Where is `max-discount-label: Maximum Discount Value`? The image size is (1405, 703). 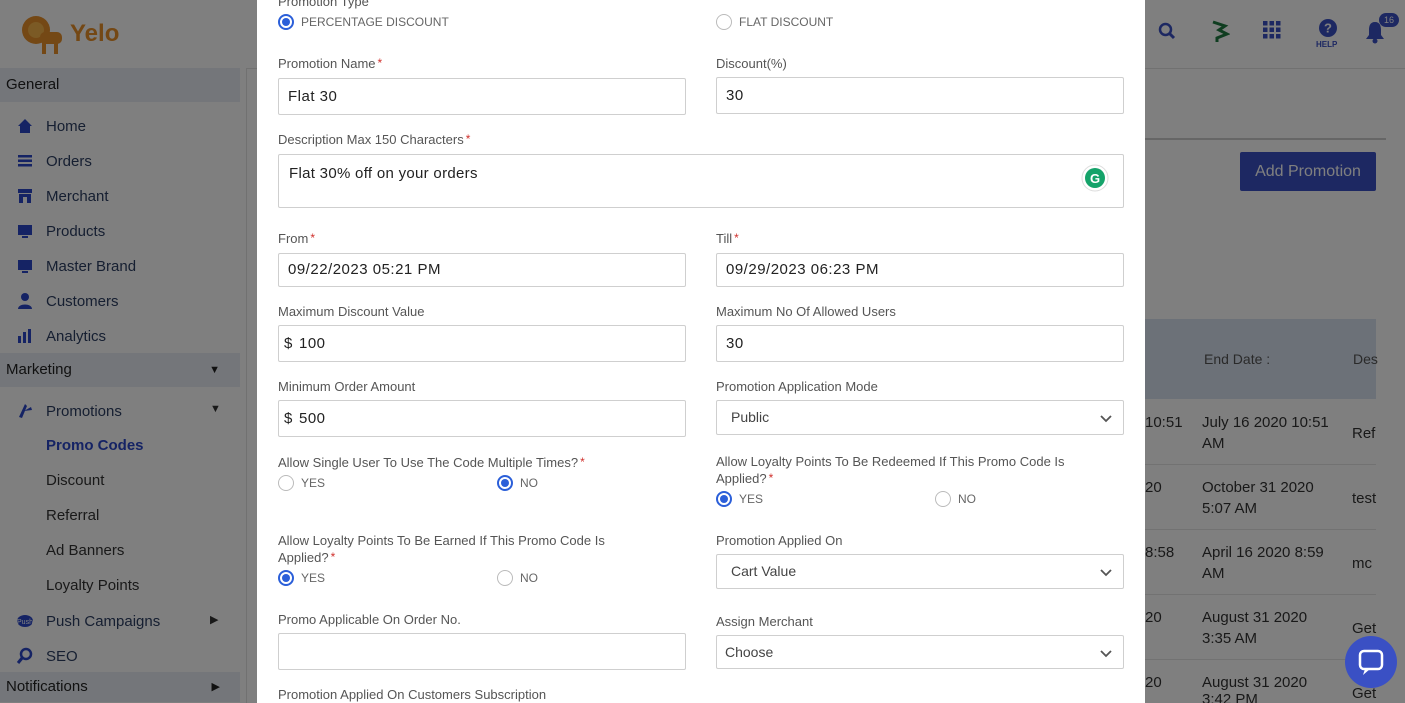 max-discount-label: Maximum Discount Value is located at coordinates (351, 311).